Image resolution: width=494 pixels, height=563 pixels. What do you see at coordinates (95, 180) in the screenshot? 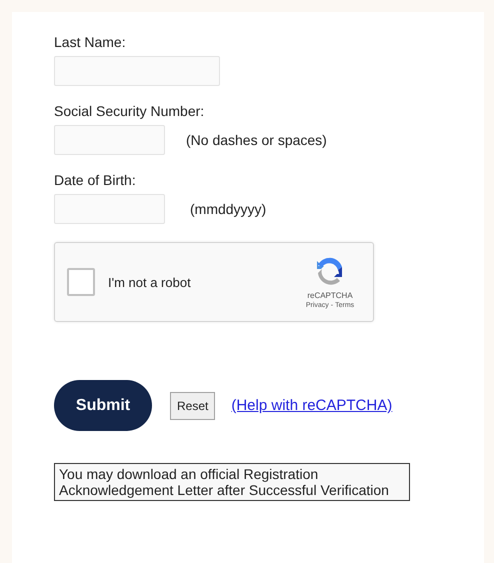
I see `field-label: Date of Birth:` at bounding box center [95, 180].